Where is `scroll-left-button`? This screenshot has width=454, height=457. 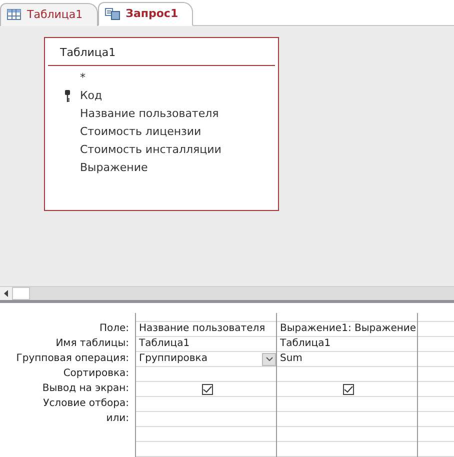
scroll-left-button is located at coordinates (6, 293).